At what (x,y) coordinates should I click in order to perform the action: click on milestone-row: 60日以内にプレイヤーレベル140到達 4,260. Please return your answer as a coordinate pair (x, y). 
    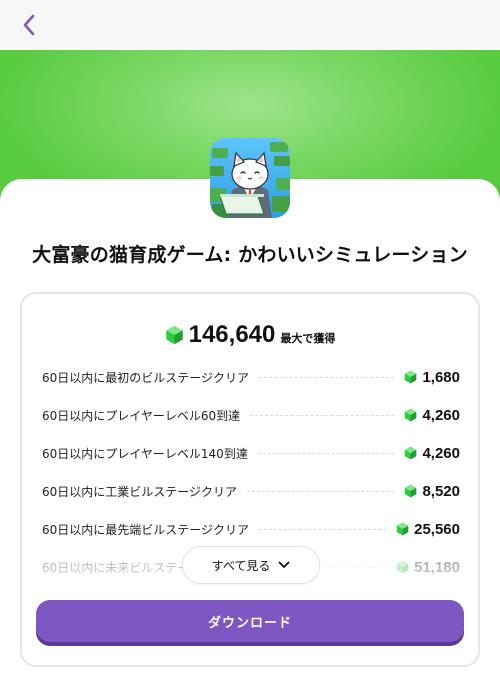
    Looking at the image, I should click on (251, 453).